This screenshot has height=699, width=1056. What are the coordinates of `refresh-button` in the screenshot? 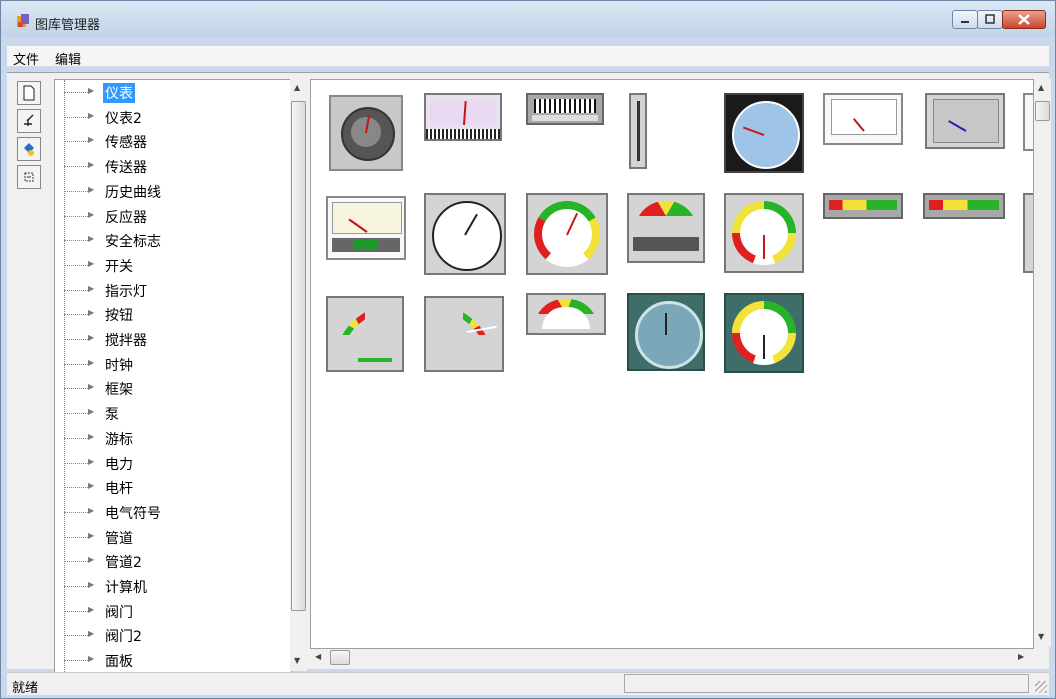 It's located at (29, 177).